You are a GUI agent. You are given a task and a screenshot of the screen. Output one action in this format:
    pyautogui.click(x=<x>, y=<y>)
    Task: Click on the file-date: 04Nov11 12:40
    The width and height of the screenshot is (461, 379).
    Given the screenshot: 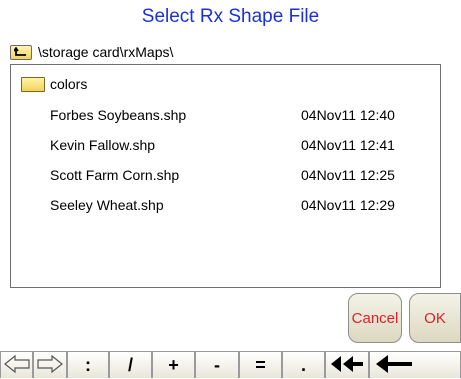 What is the action you would take?
    pyautogui.click(x=348, y=115)
    